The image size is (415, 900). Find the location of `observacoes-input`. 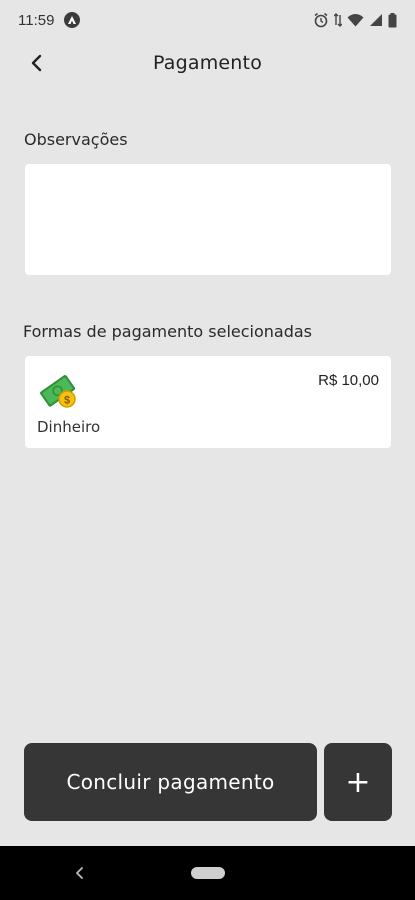

observacoes-input is located at coordinates (208, 219).